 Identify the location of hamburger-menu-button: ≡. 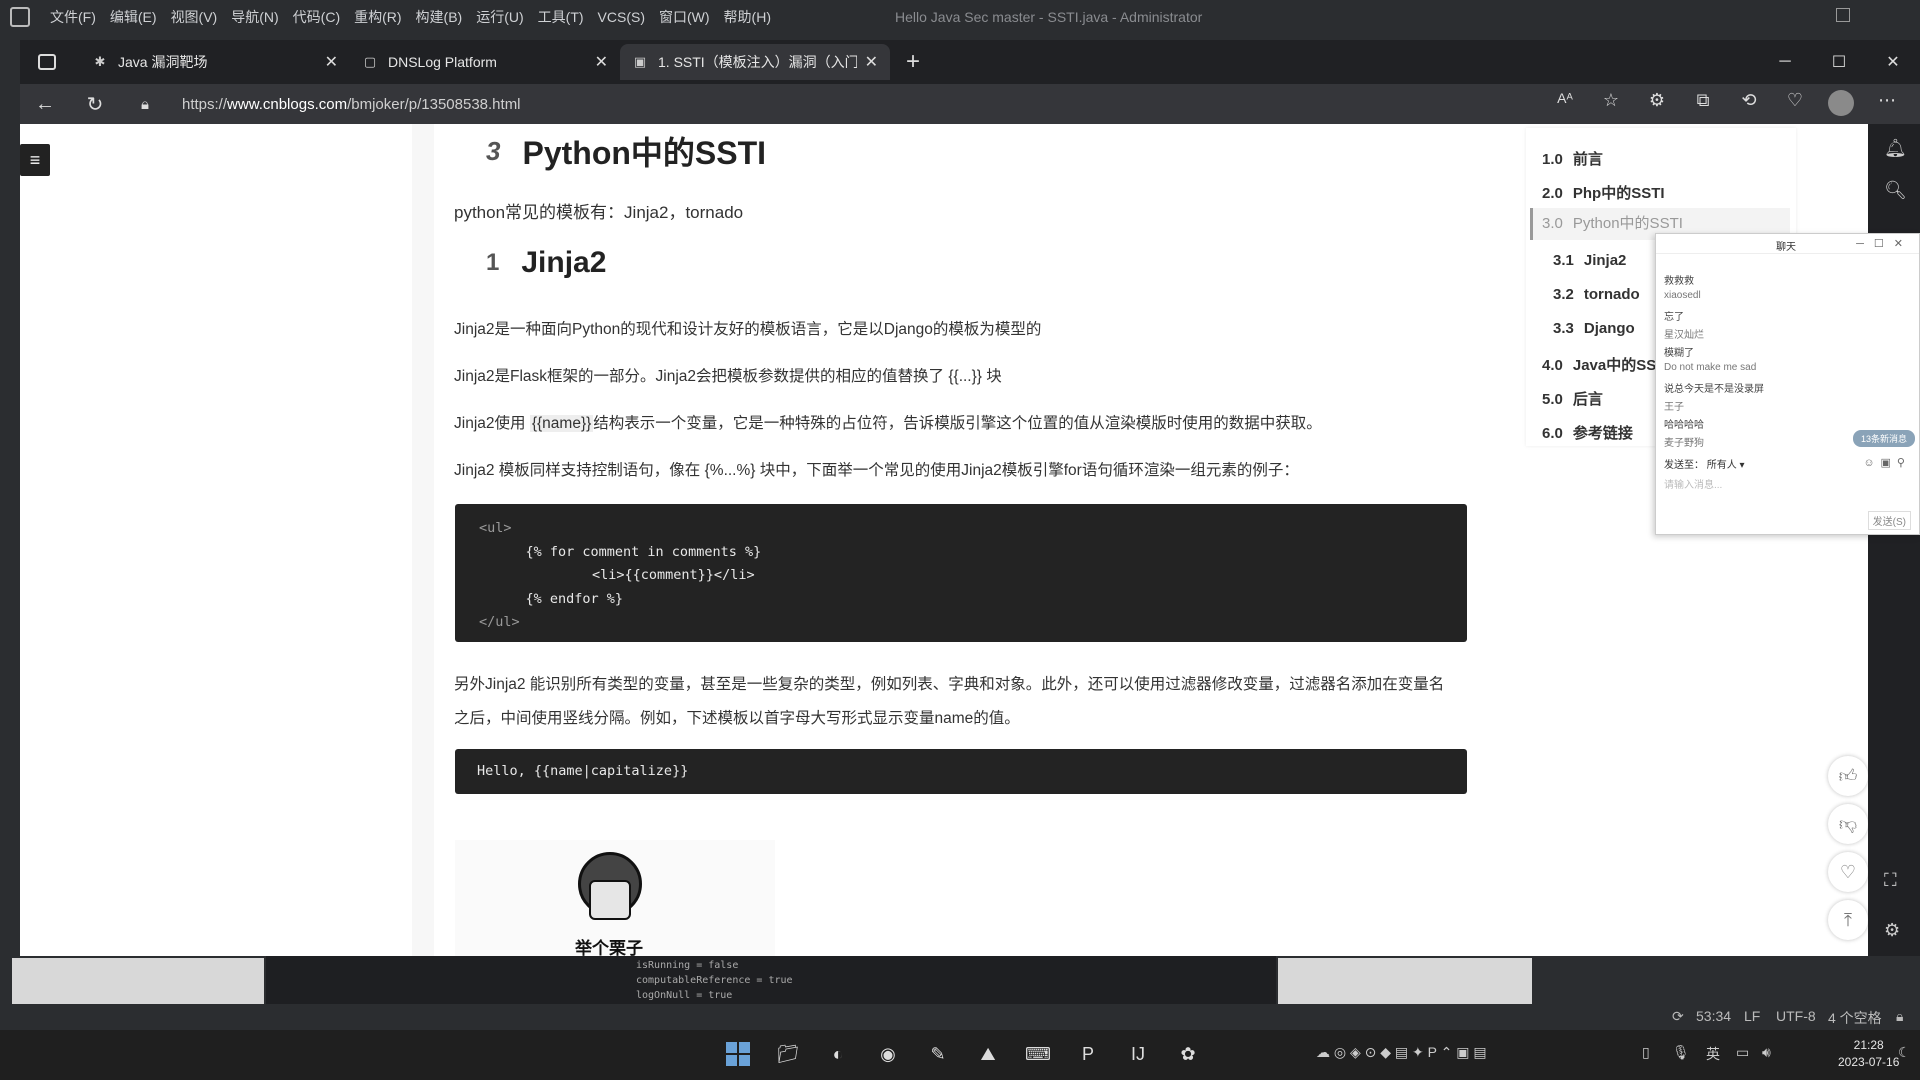
(35, 160).